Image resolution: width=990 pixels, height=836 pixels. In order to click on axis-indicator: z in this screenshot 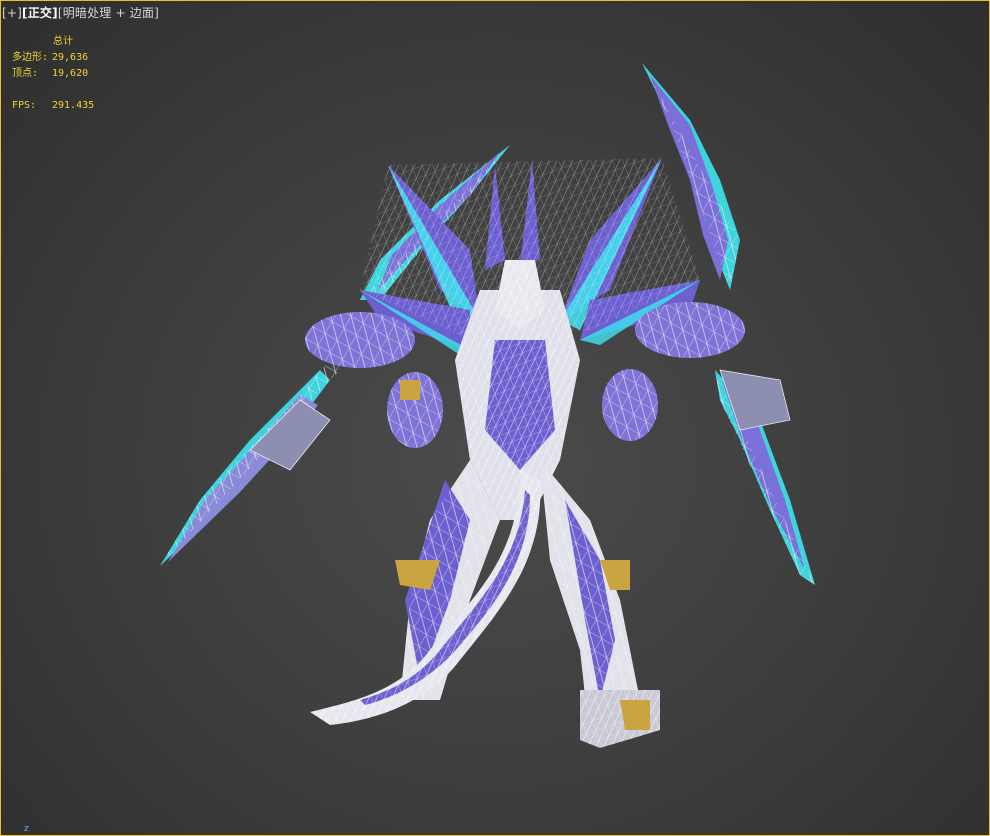, I will do `click(26, 829)`.